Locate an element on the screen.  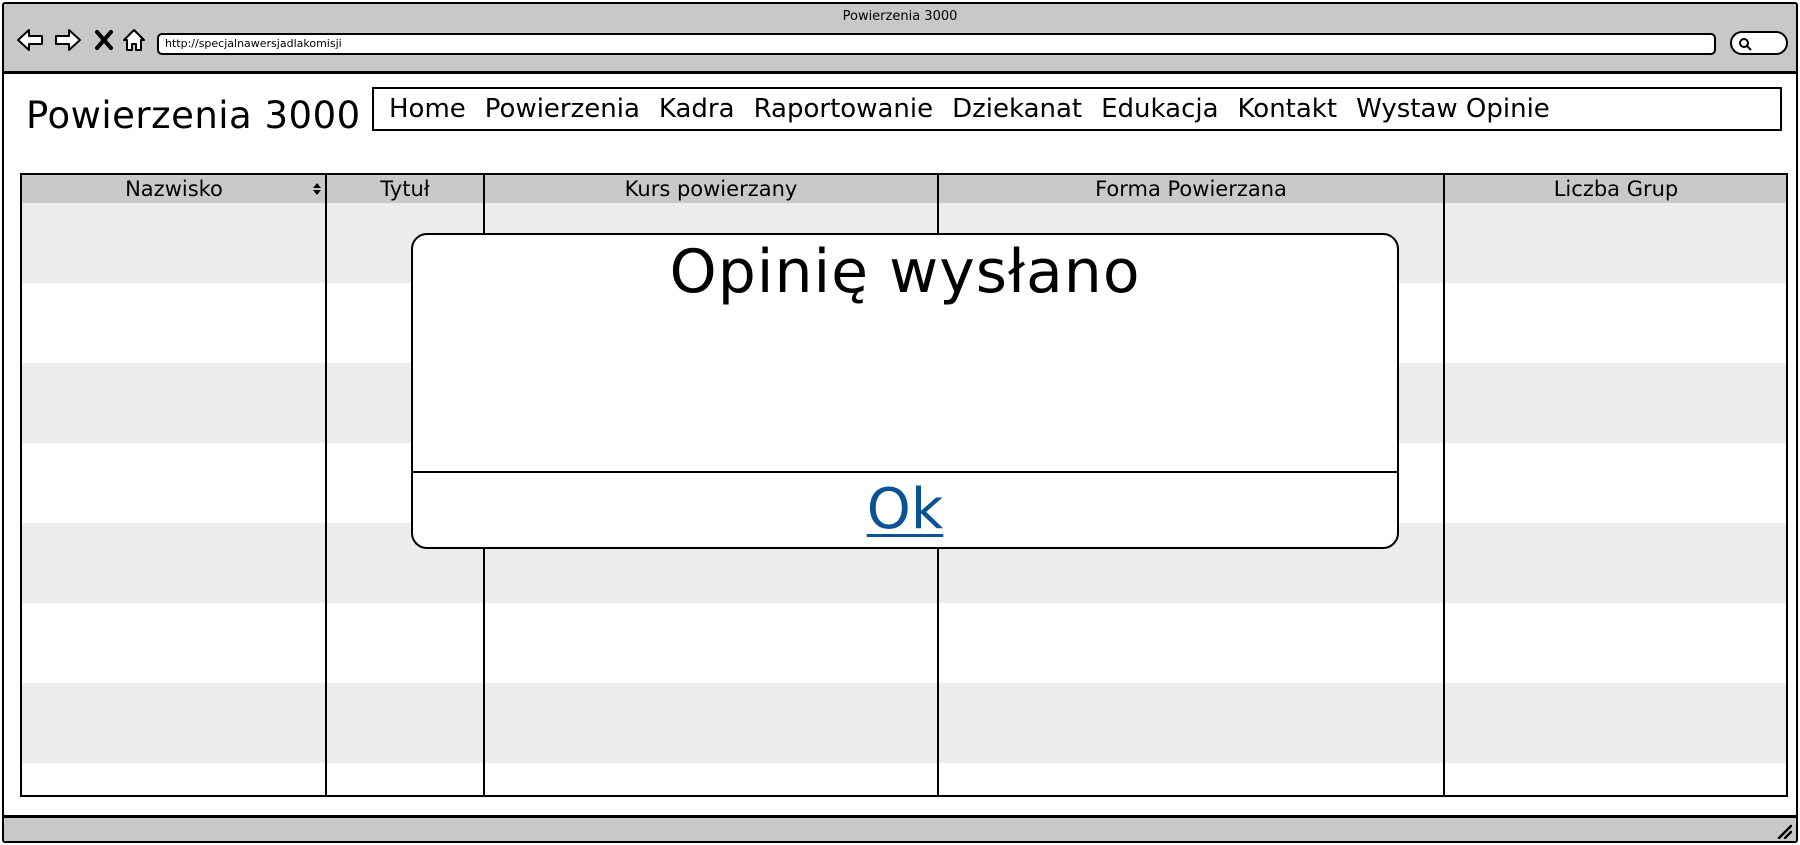
home-icon is located at coordinates (134, 40).